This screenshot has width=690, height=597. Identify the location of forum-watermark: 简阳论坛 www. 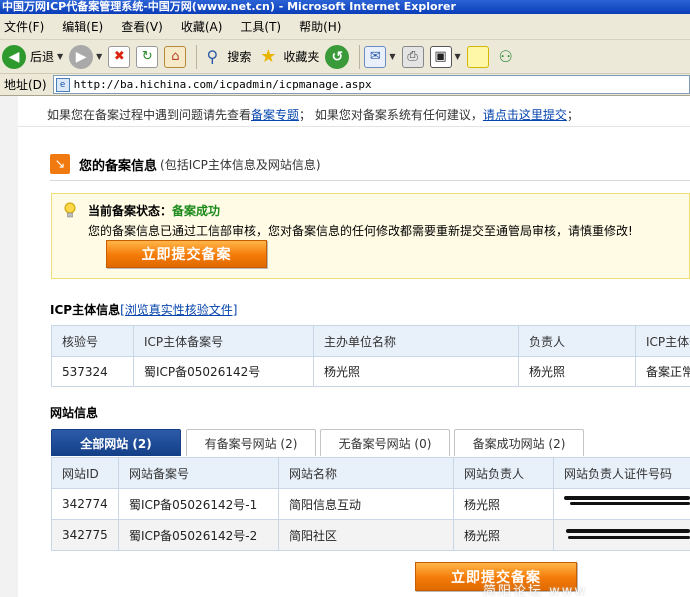
(535, 590).